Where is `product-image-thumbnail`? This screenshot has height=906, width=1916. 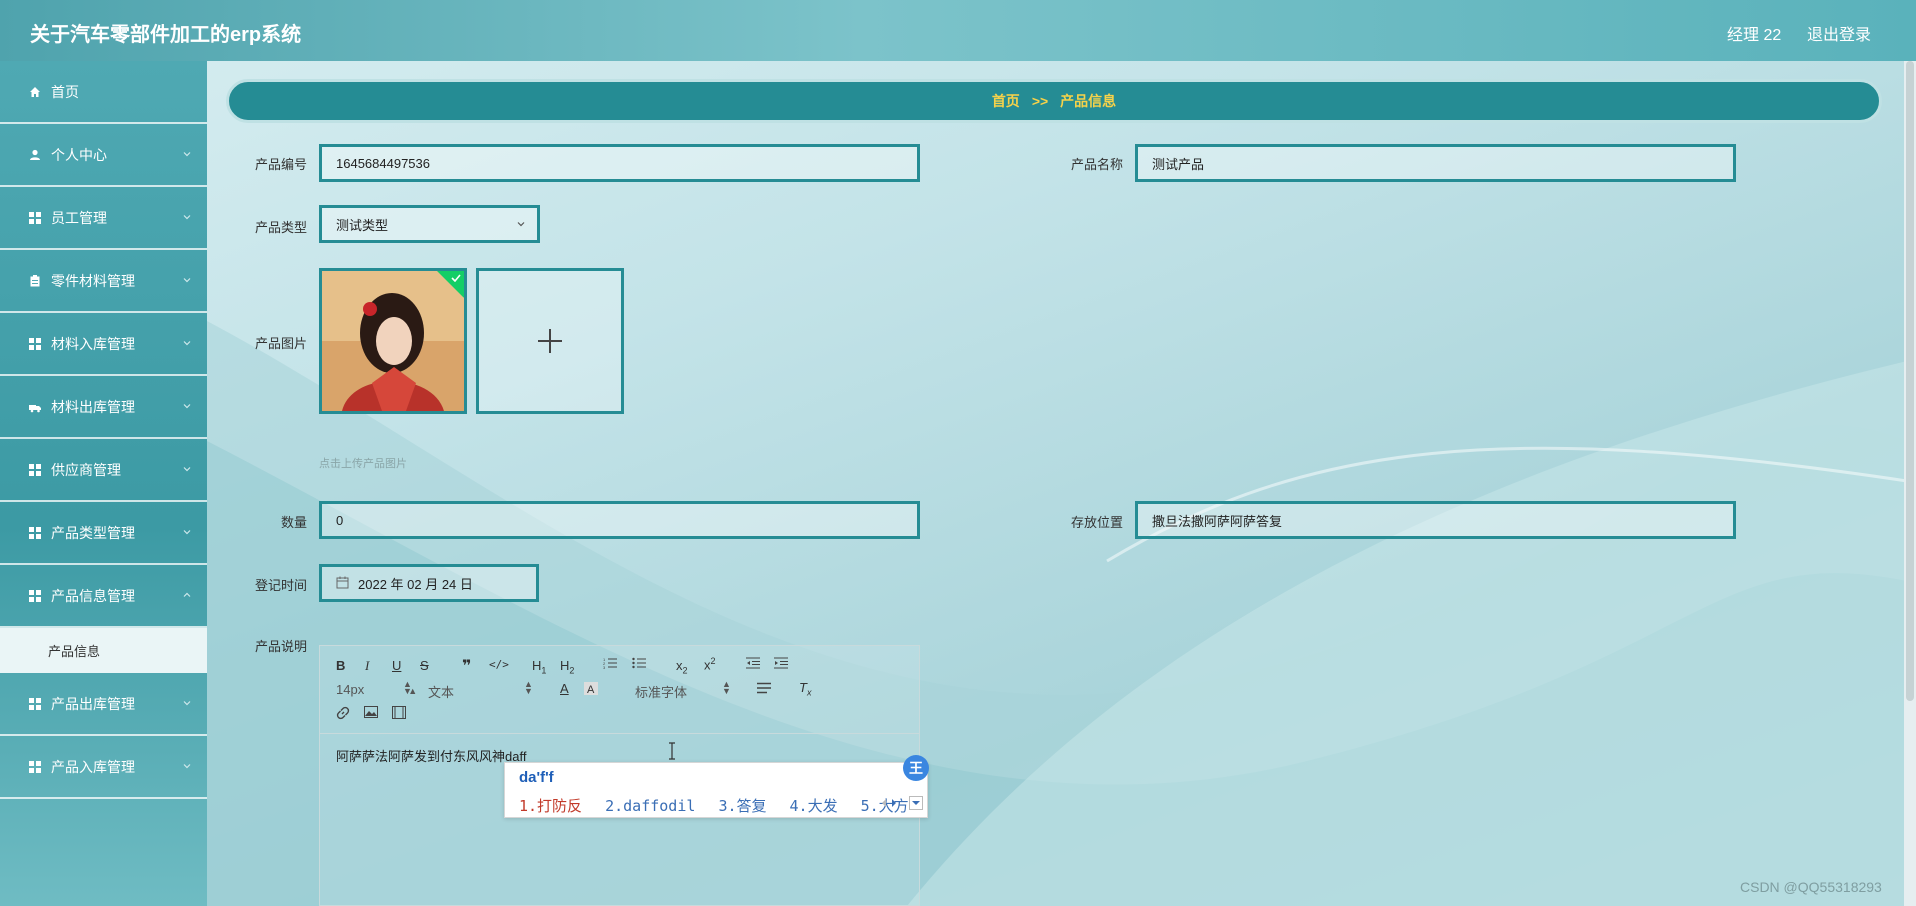 product-image-thumbnail is located at coordinates (393, 341).